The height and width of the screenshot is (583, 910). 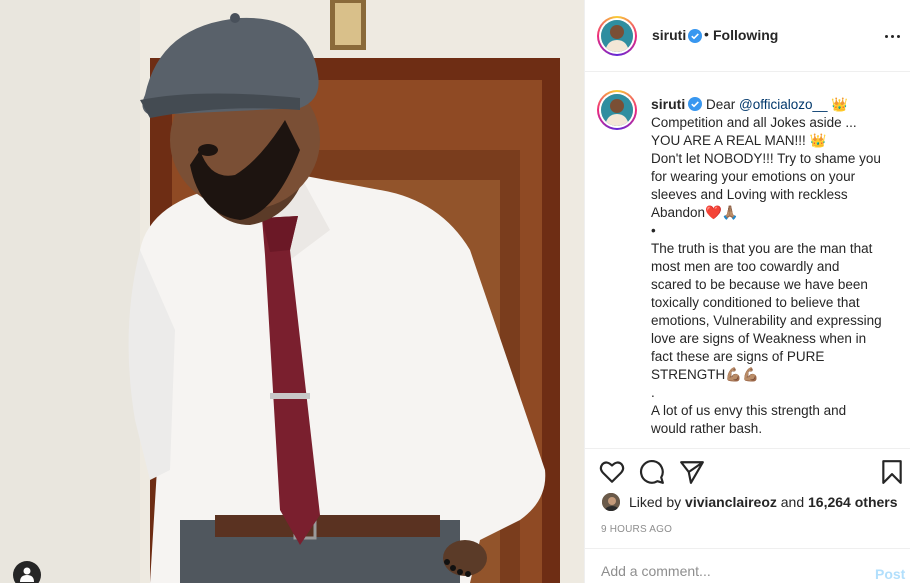 What do you see at coordinates (792, 502) in the screenshot?
I see `likes-middle: and` at bounding box center [792, 502].